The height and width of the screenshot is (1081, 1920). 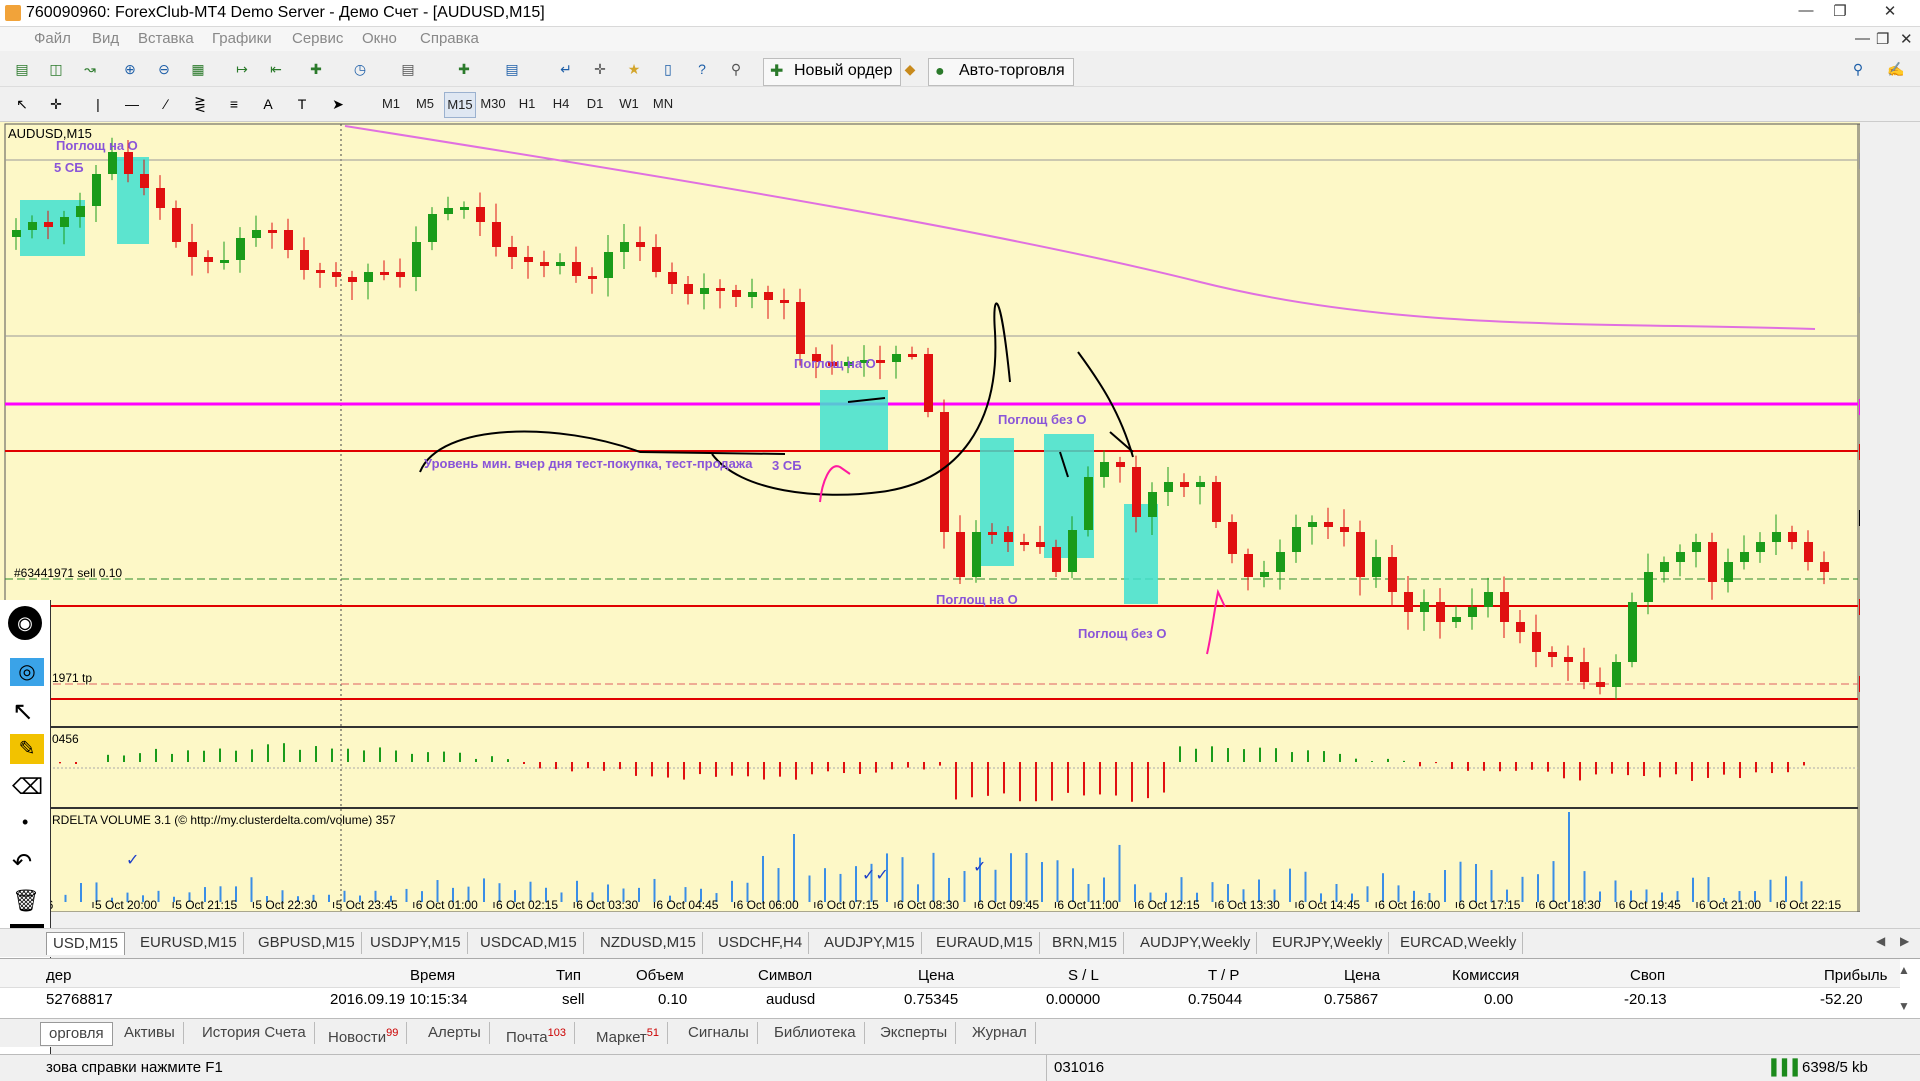 I want to click on text-tool-icon: A, so click(x=268, y=104).